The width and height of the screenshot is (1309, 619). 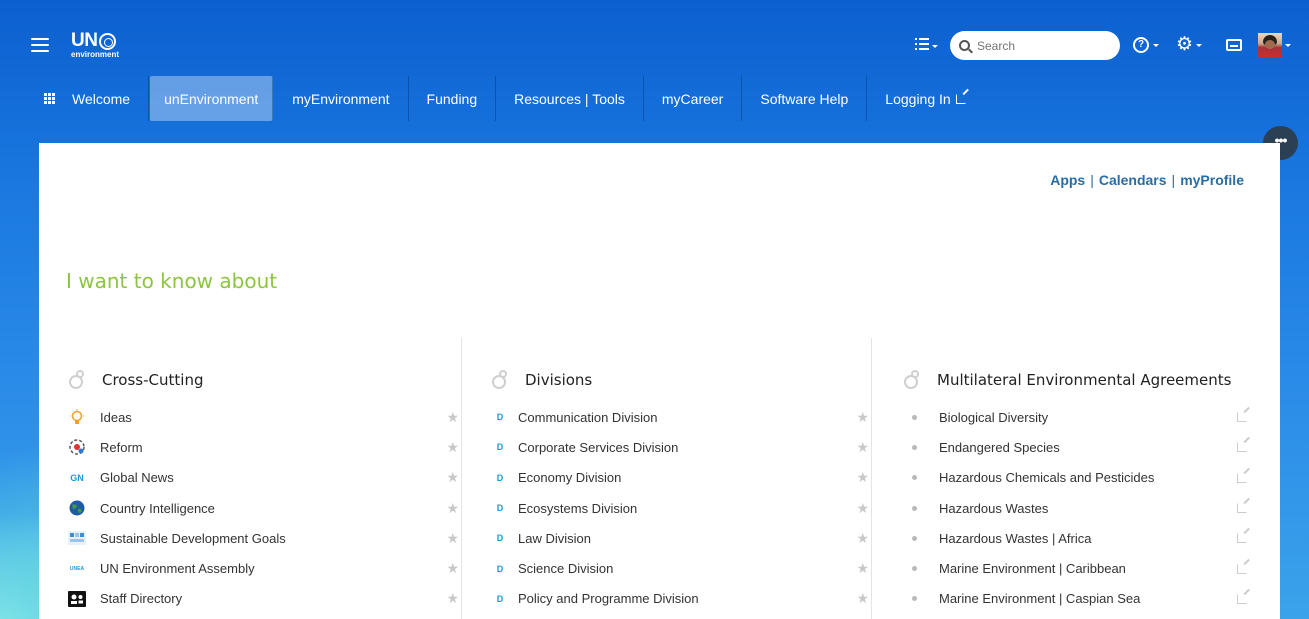 I want to click on item-label: Marine Environment | Caribbean, so click(x=1032, y=569).